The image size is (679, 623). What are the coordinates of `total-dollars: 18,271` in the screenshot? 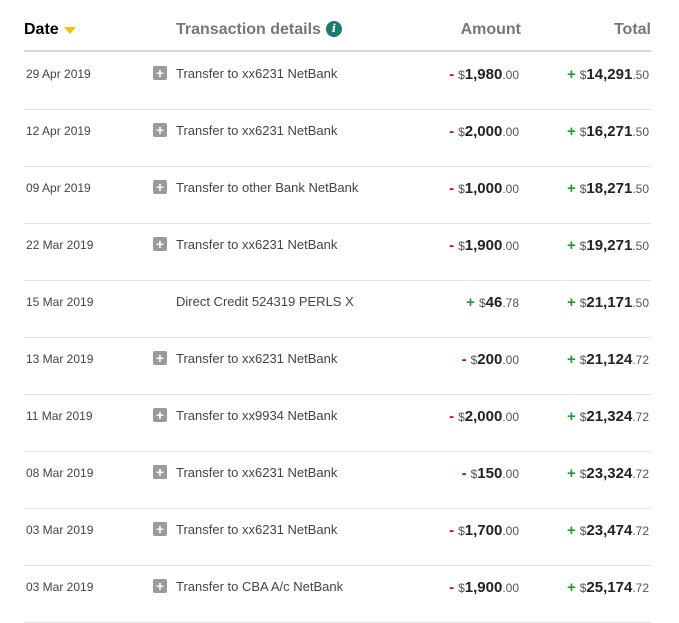 It's located at (609, 188).